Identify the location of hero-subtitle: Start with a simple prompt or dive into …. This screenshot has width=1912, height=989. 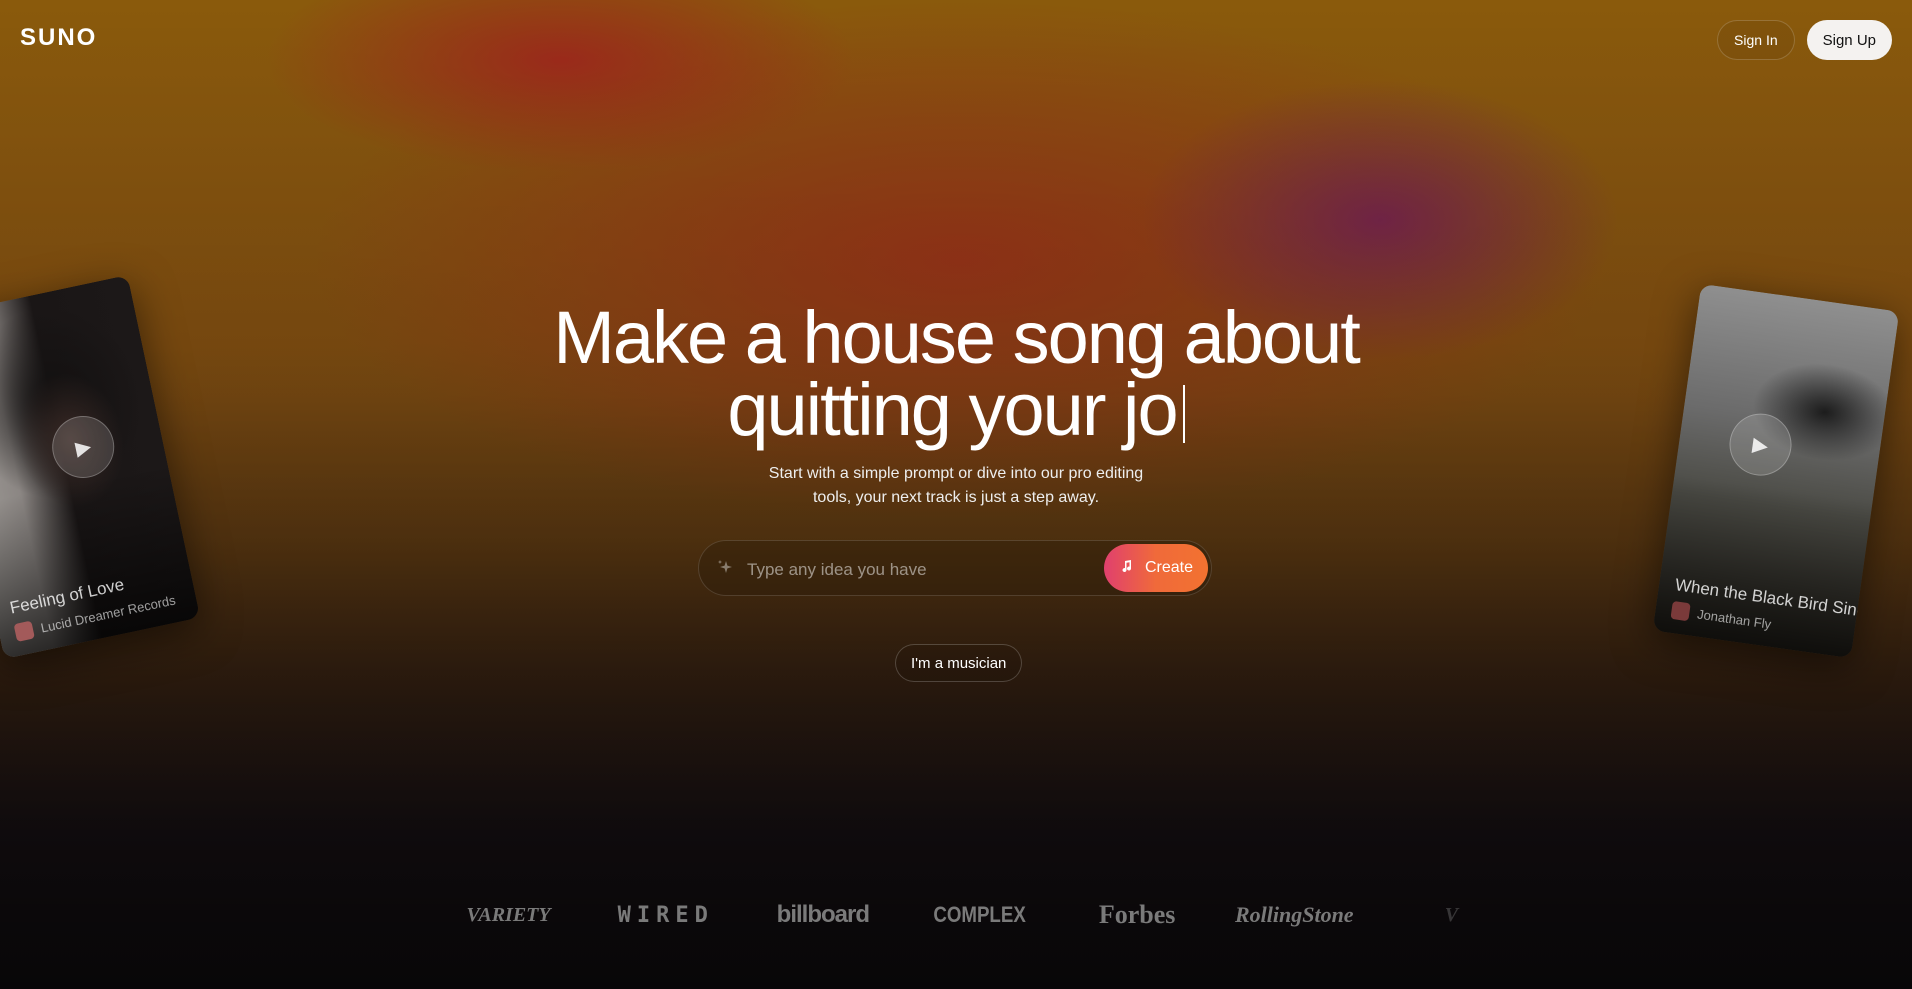
(956, 486).